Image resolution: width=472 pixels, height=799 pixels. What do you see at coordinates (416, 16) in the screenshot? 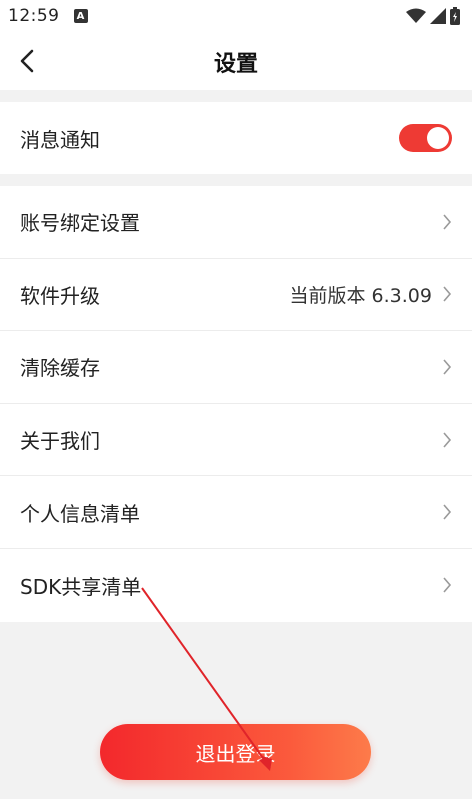
I see `wifi-icon` at bounding box center [416, 16].